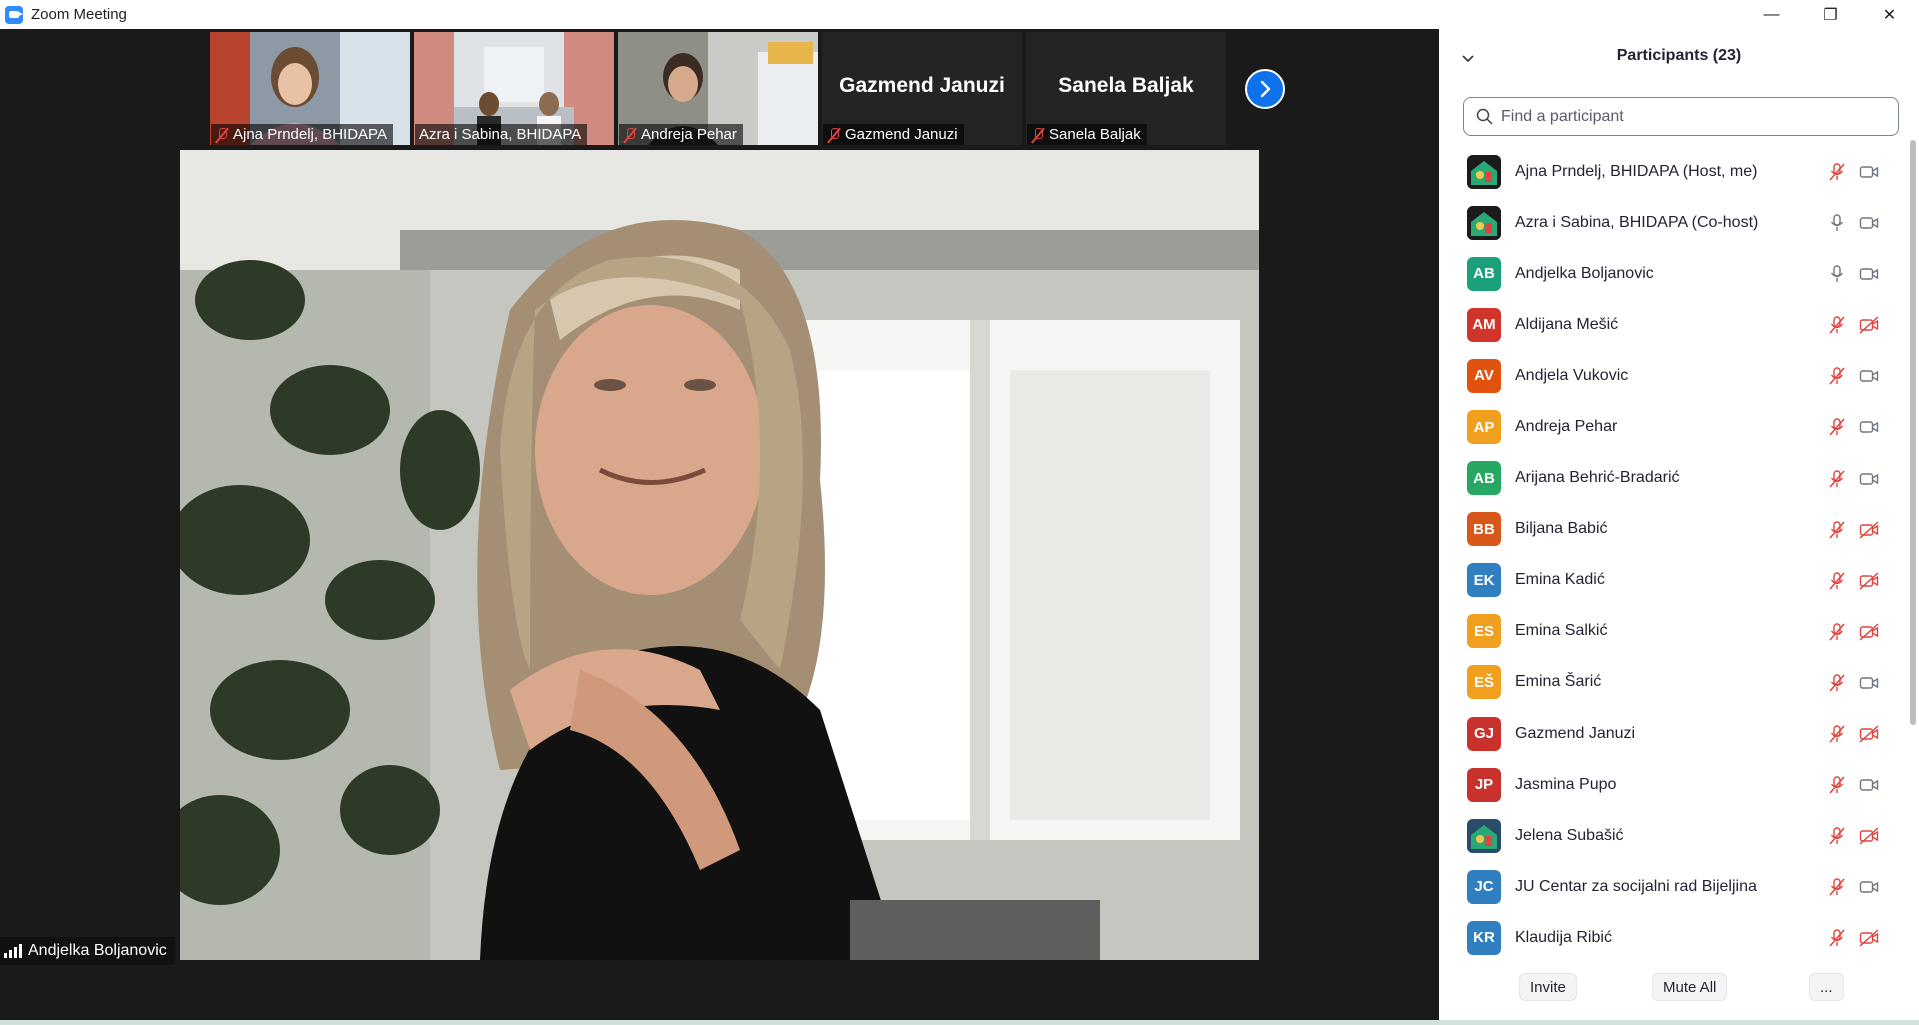 Image resolution: width=1919 pixels, height=1025 pixels. What do you see at coordinates (501, 134) in the screenshot?
I see `tile-name-label: Azra i Sabina, BHIDAPA` at bounding box center [501, 134].